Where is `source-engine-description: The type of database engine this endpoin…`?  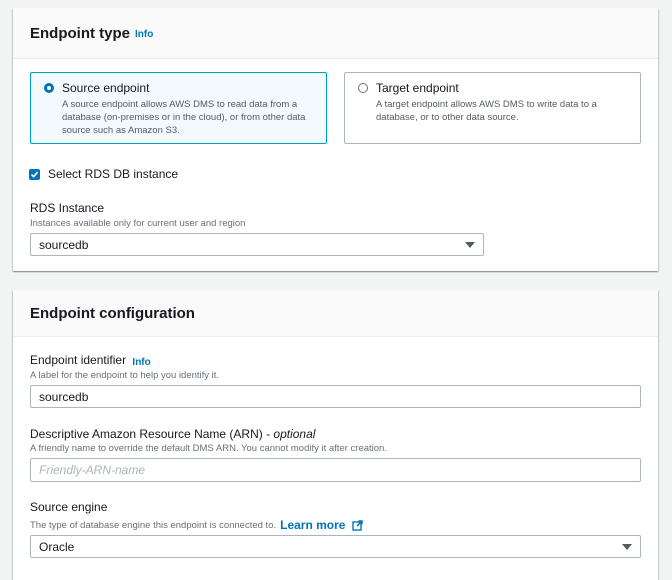
source-engine-description: The type of database engine this endpoin… is located at coordinates (196, 525).